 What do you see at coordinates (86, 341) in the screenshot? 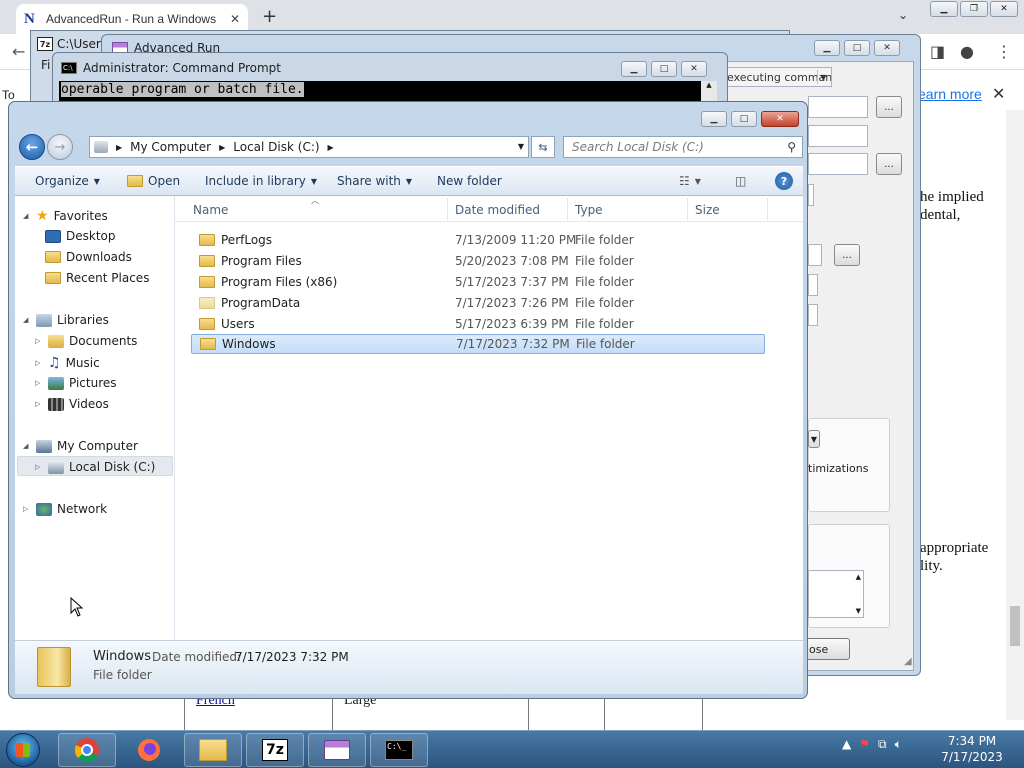
I see `nav-documents: ▷ Documents` at bounding box center [86, 341].